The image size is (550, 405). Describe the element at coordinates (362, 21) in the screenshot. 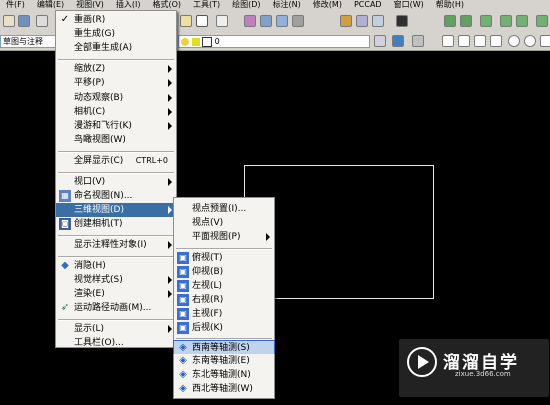

I see `design-center-icon` at that location.